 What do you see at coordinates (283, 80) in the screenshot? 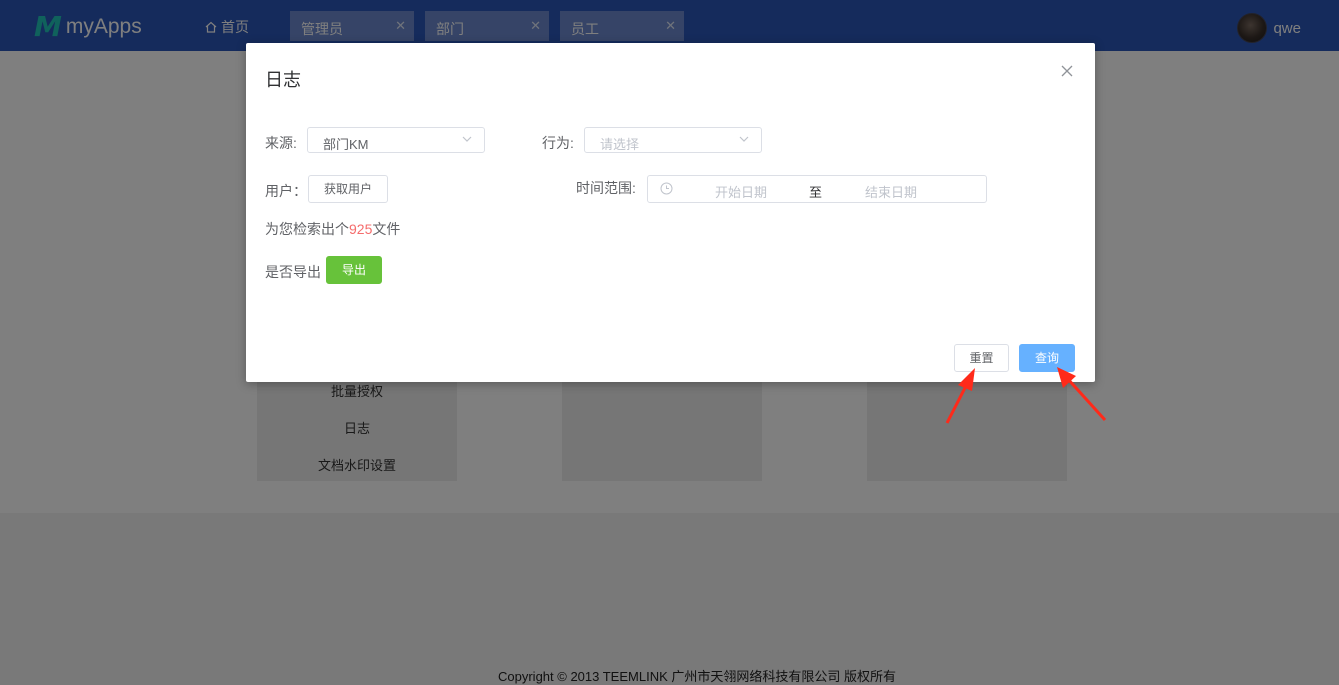
I see `dialog-title: 日志` at bounding box center [283, 80].